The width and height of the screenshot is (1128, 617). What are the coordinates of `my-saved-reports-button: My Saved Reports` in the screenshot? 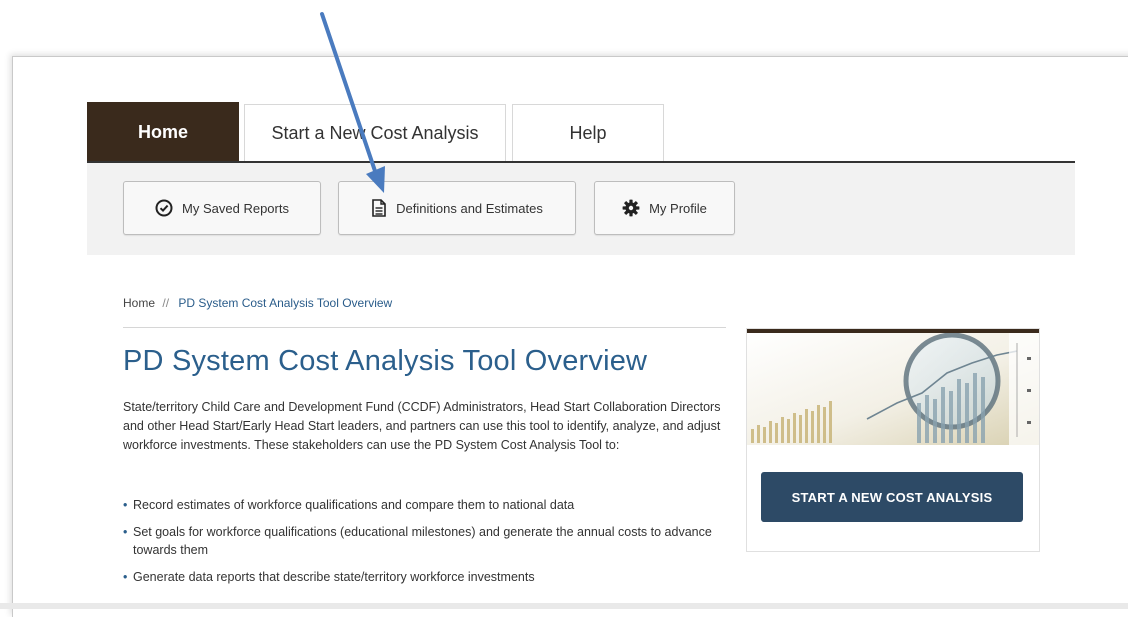 It's located at (222, 208).